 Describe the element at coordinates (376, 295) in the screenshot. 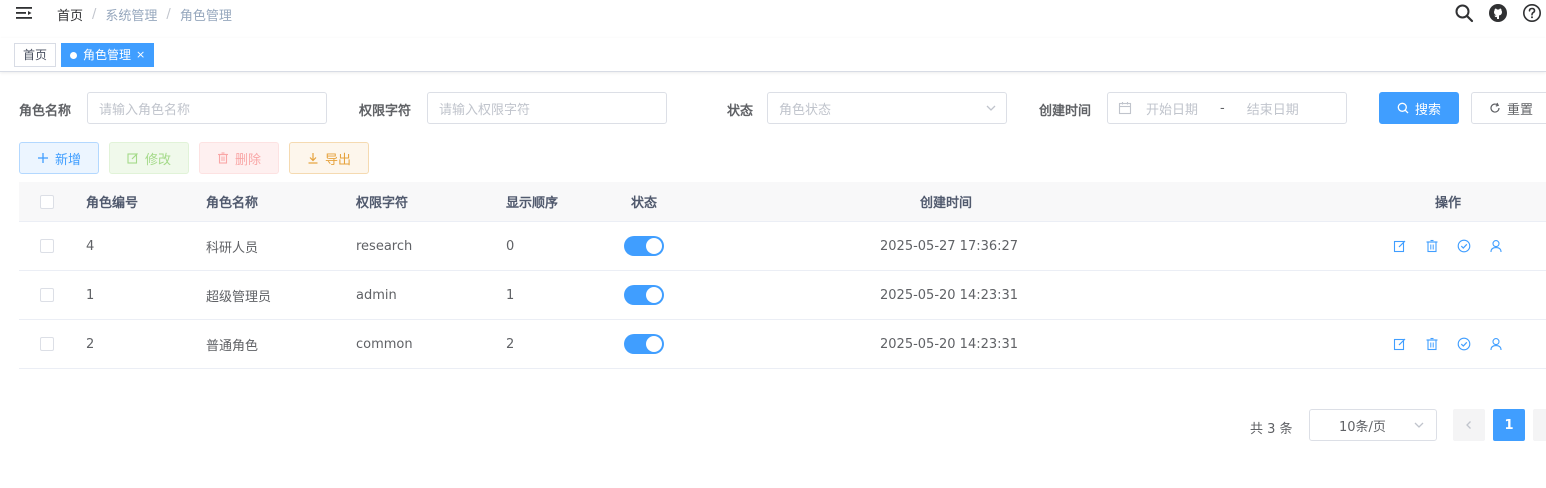

I see `cell-role-key: admin` at that location.